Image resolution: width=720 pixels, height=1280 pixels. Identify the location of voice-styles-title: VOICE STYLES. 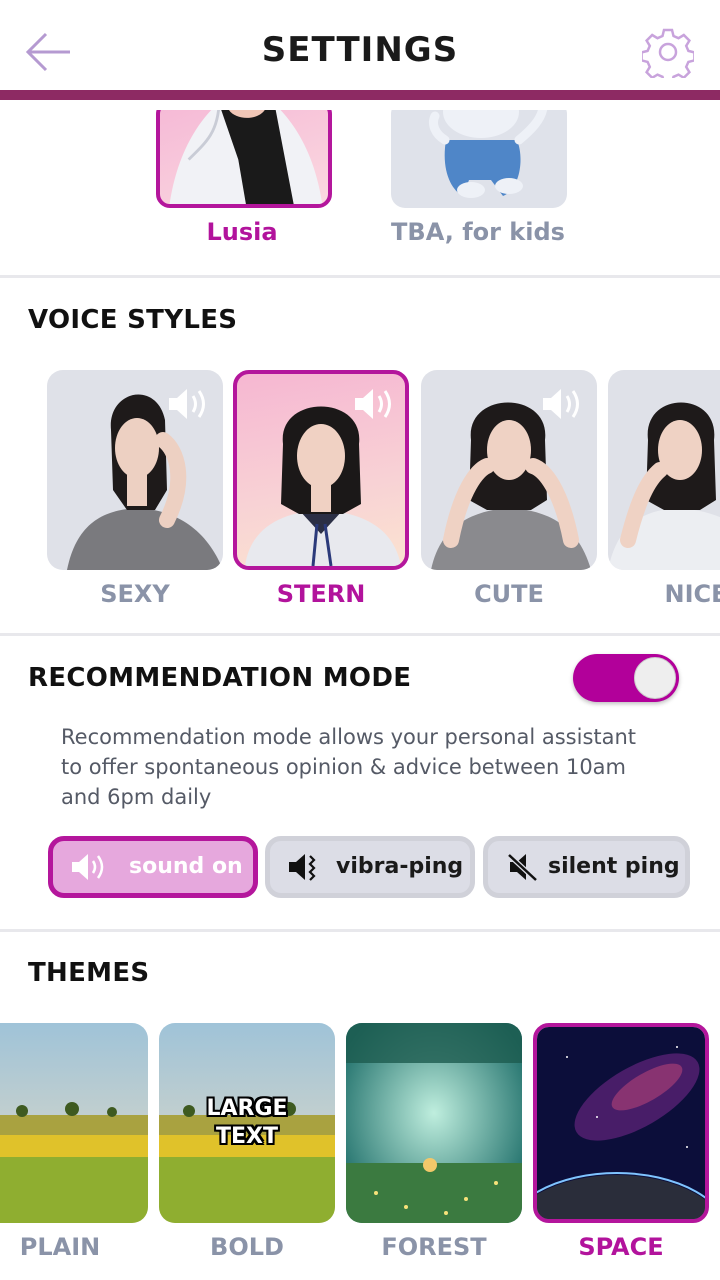
(133, 320).